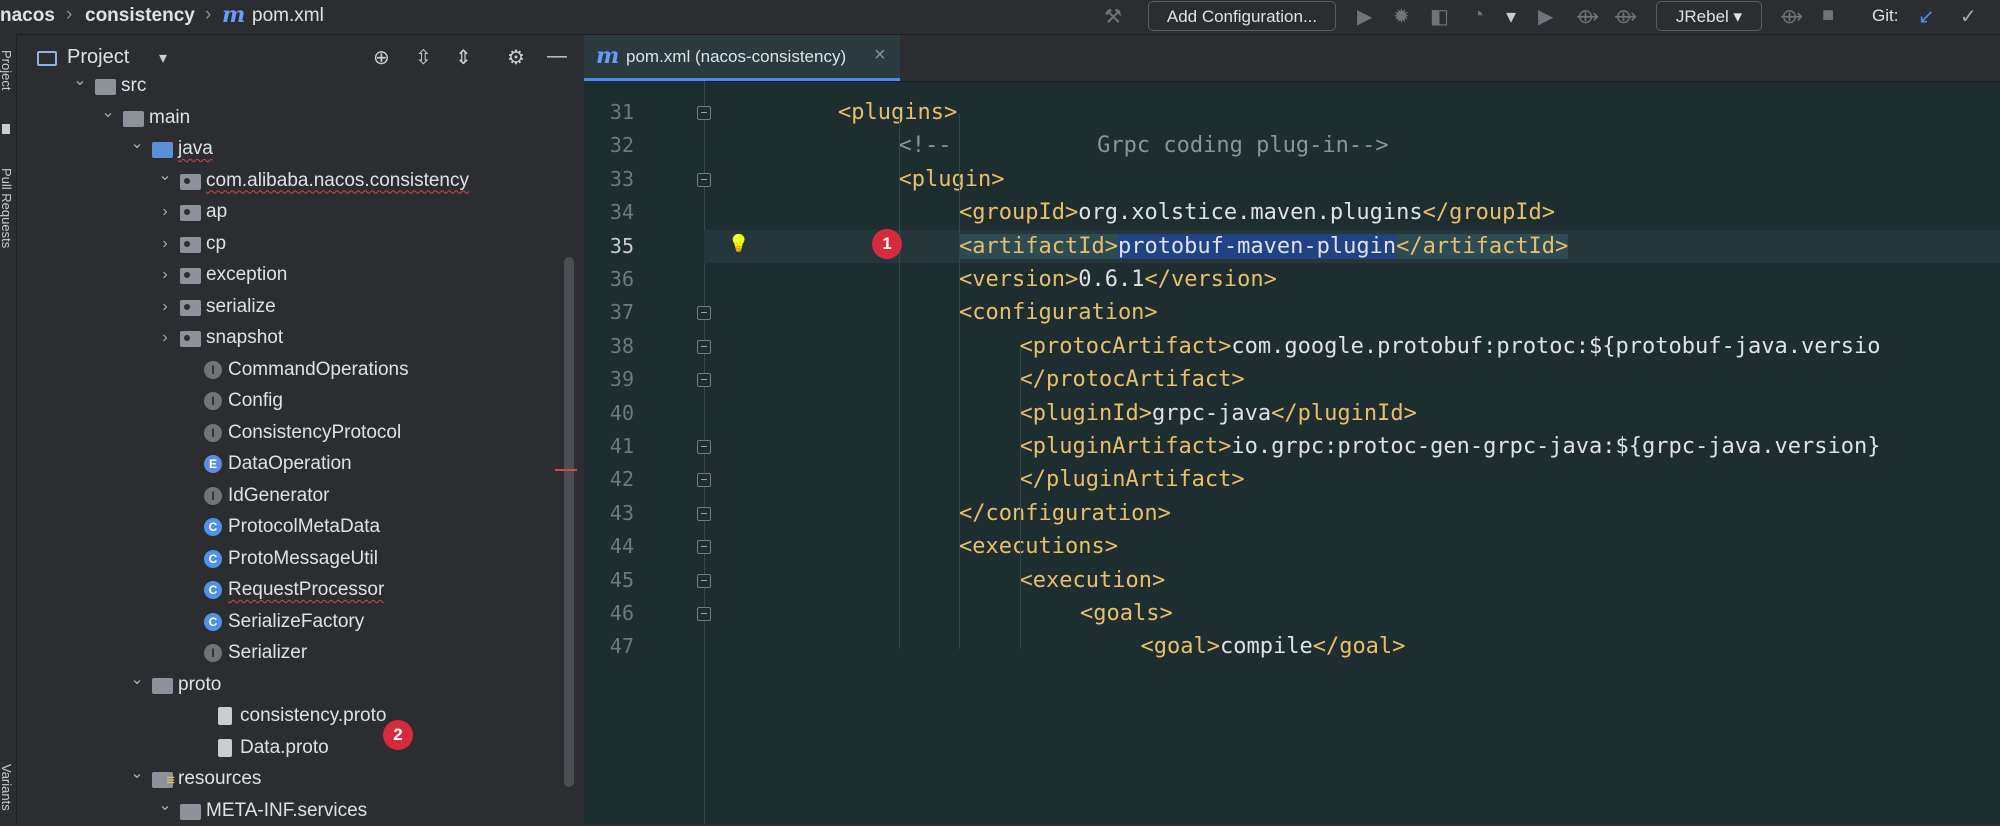 This screenshot has width=2000, height=826. Describe the element at coordinates (268, 652) in the screenshot. I see `tree-item-label: Serializer` at that location.